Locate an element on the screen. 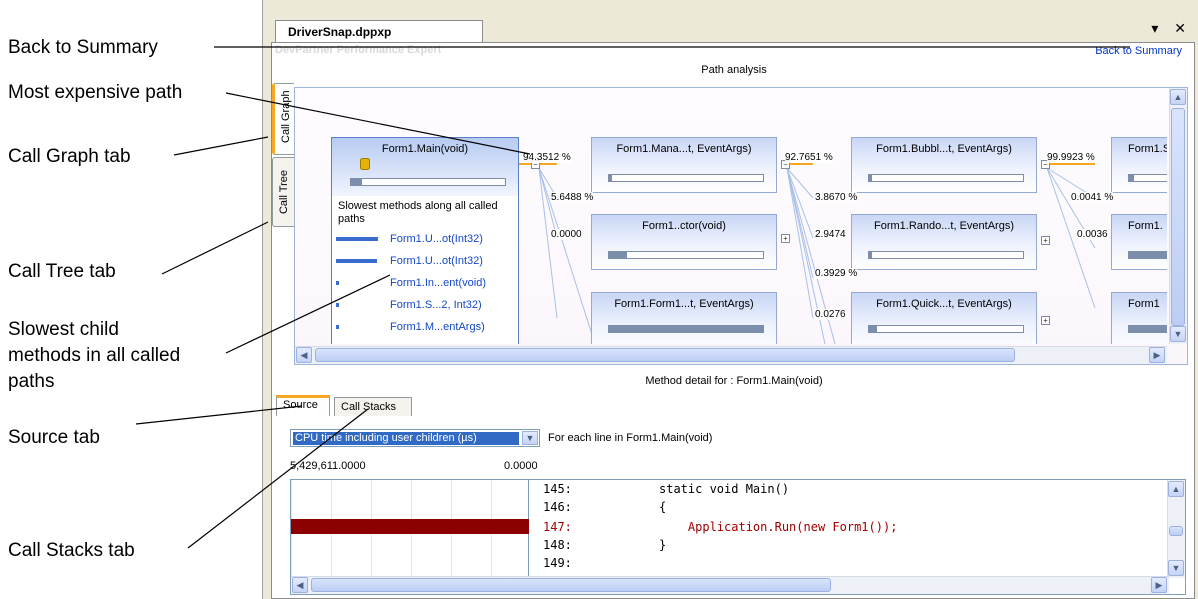 The image size is (1198, 599). path-analysis-title: Path analysis is located at coordinates (734, 70).